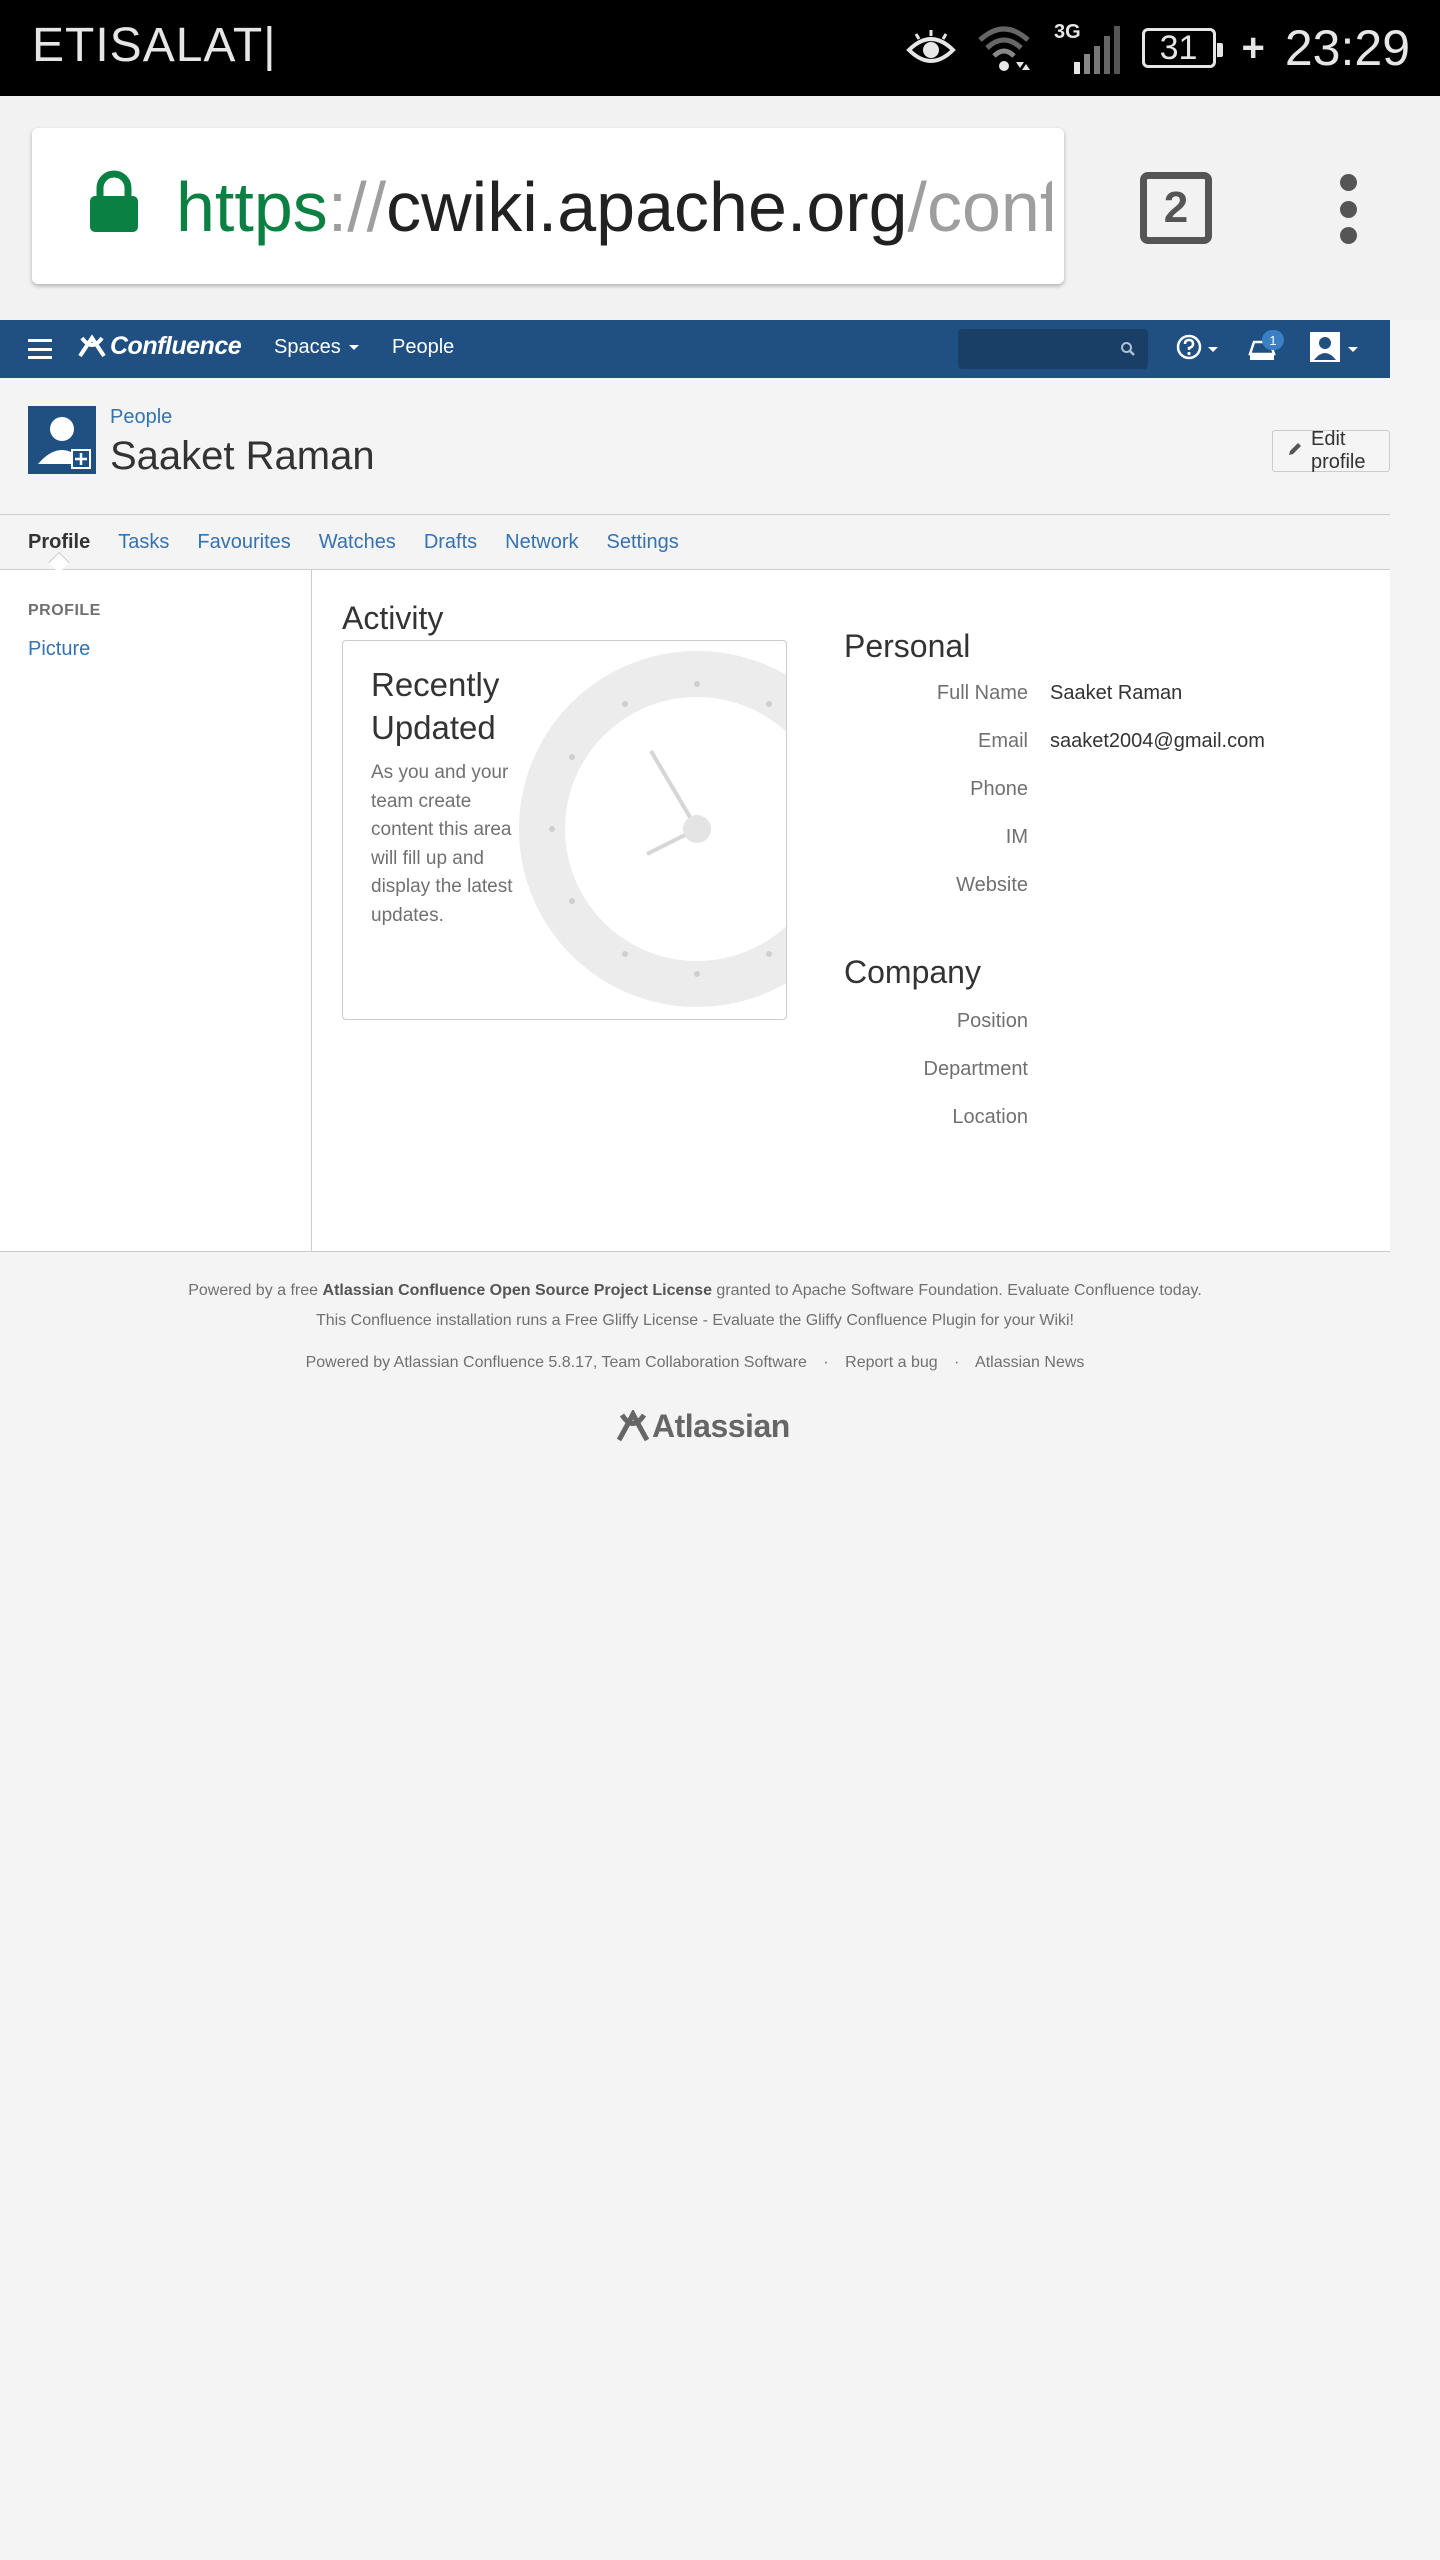 This screenshot has height=2560, width=1440. Describe the element at coordinates (907, 646) in the screenshot. I see `personal-heading: Personal` at that location.